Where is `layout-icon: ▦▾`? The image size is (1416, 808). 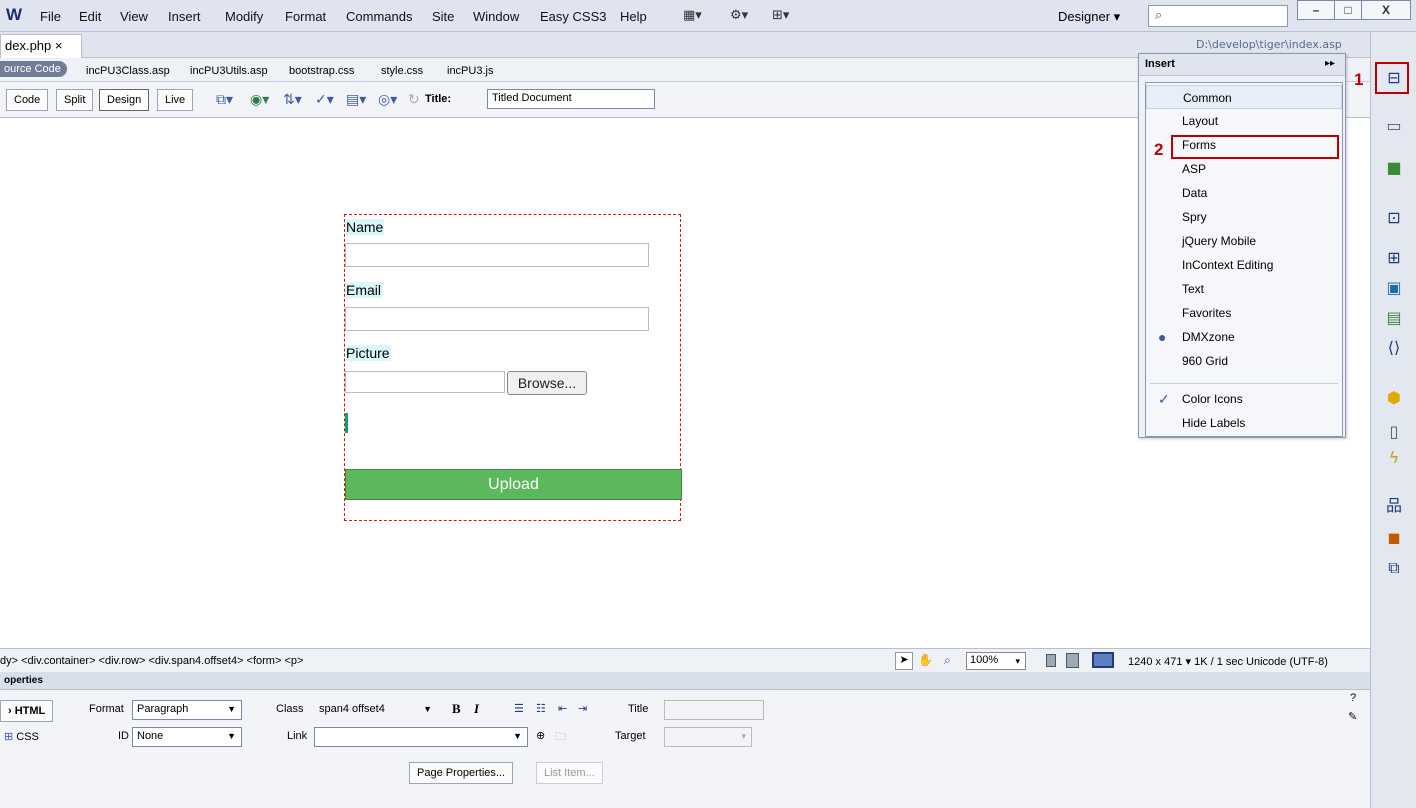
layout-icon: ▦▾ is located at coordinates (692, 15).